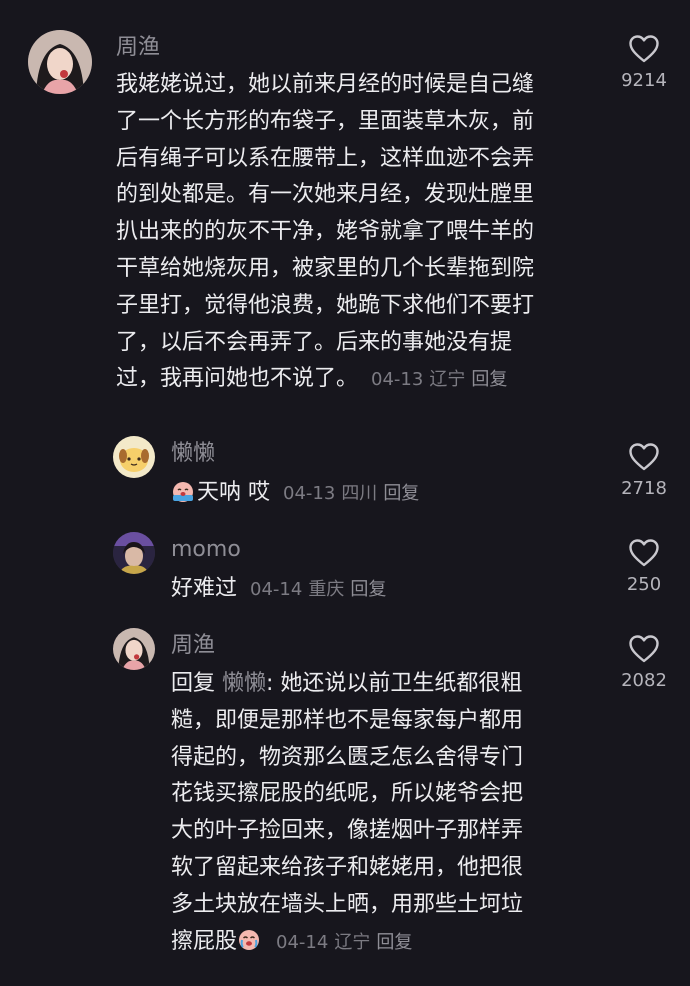  I want to click on comment-text-last-line: 过，我再问她也不说了。 04-13 辽宁 回复, so click(325, 379).